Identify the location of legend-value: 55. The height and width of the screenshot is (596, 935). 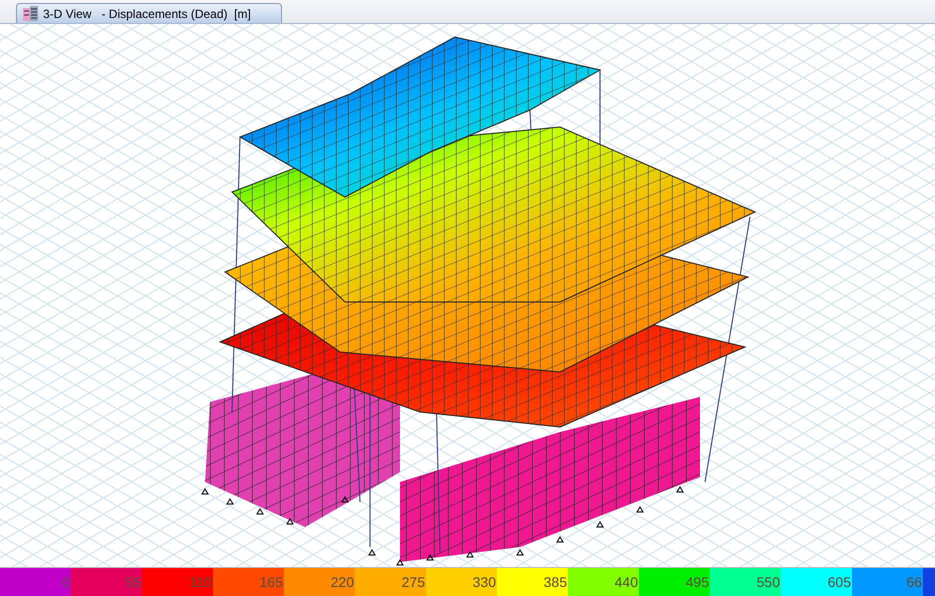
(133, 582).